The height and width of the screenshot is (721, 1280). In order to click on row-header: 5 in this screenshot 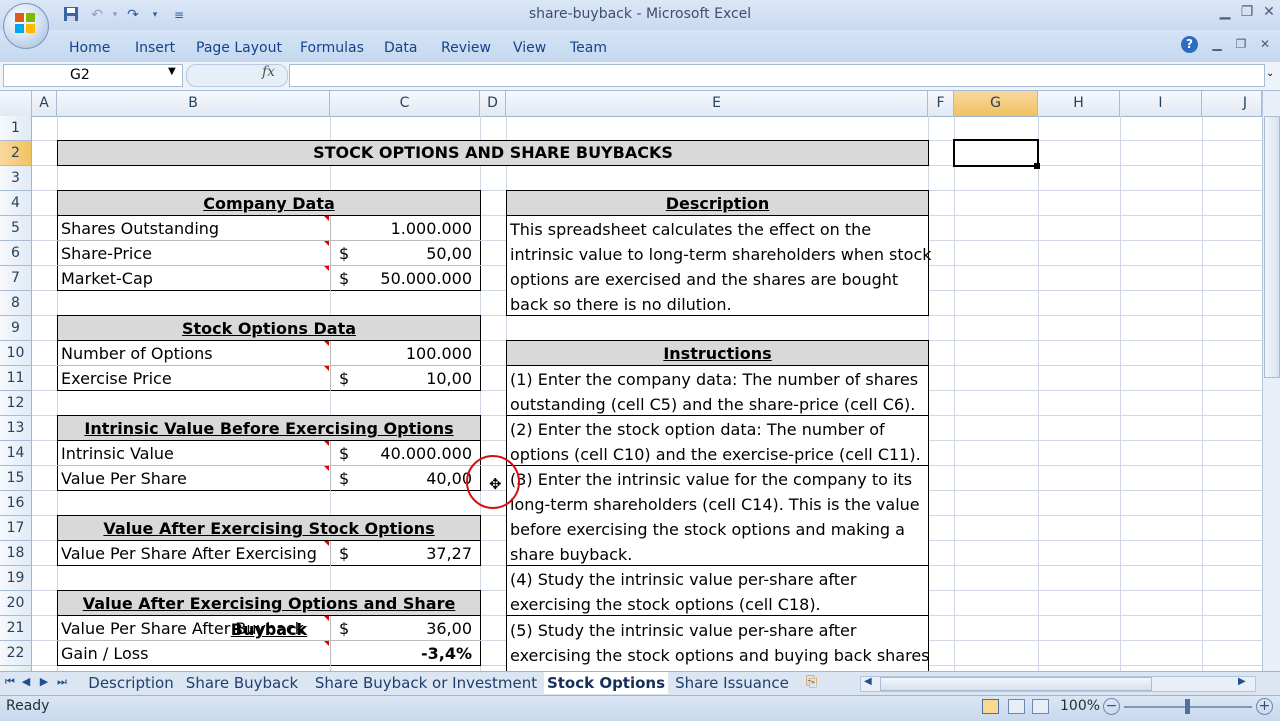, I will do `click(16, 228)`.